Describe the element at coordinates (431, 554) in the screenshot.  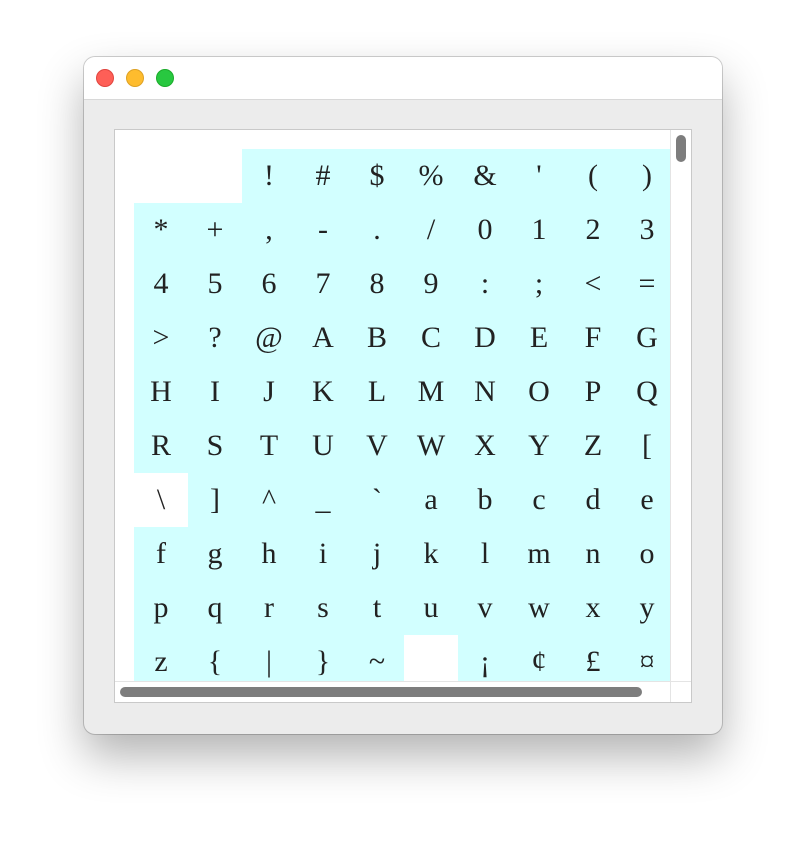
I see `glyph-cell: k` at that location.